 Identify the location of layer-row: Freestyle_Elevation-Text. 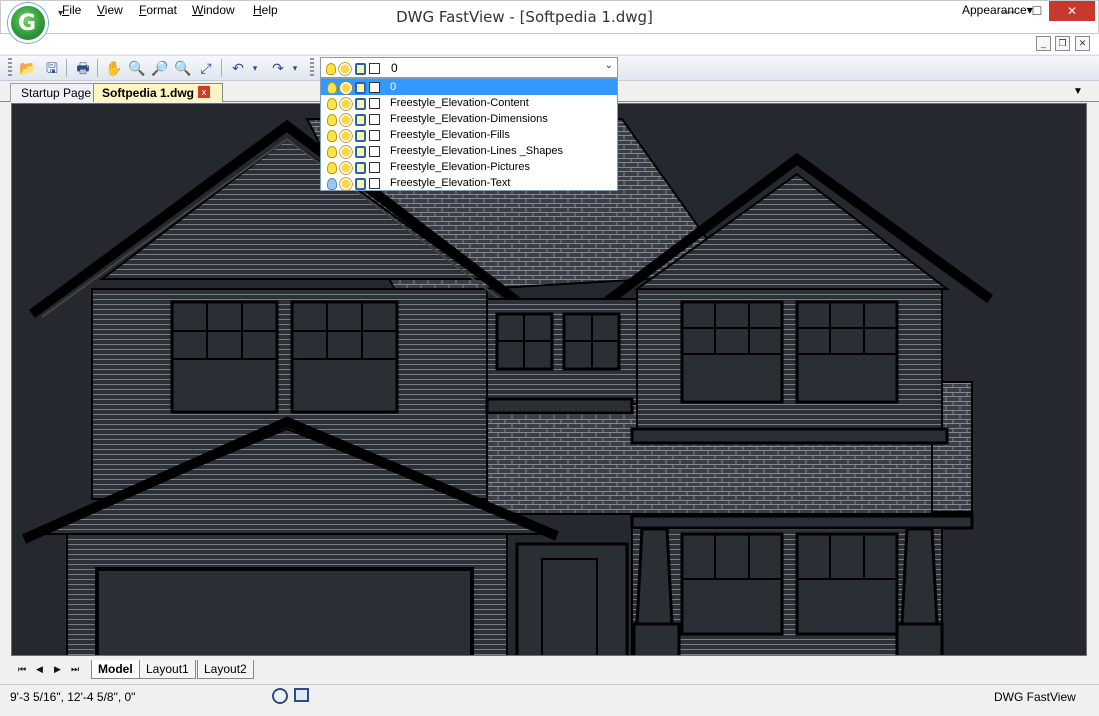
(469, 183).